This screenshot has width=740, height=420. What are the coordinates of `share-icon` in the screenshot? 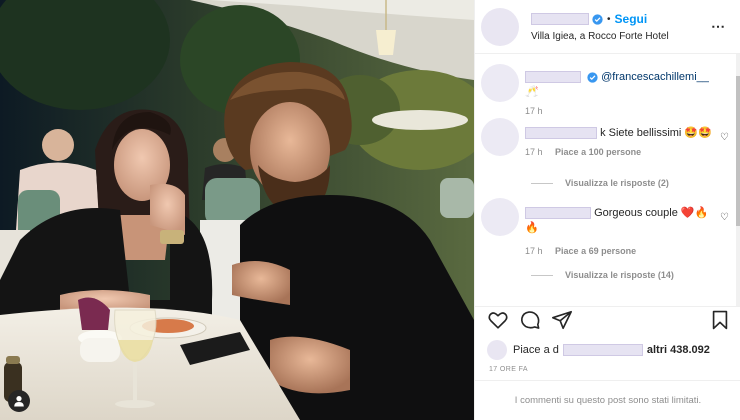 It's located at (562, 320).